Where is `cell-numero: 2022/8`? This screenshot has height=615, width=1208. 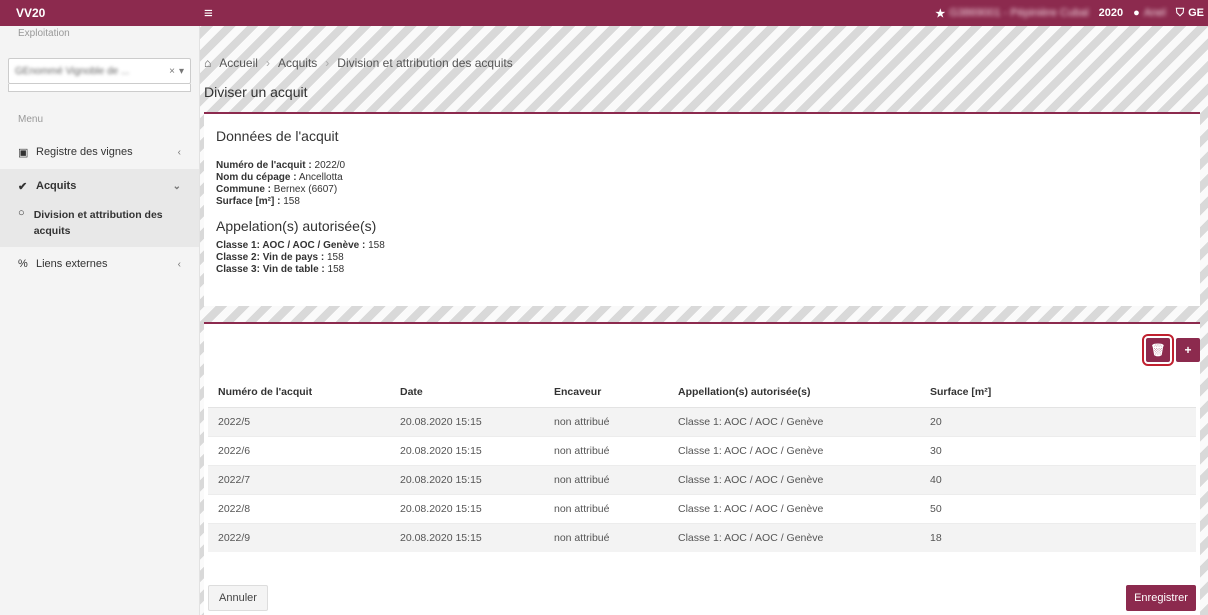 cell-numero: 2022/8 is located at coordinates (299, 508).